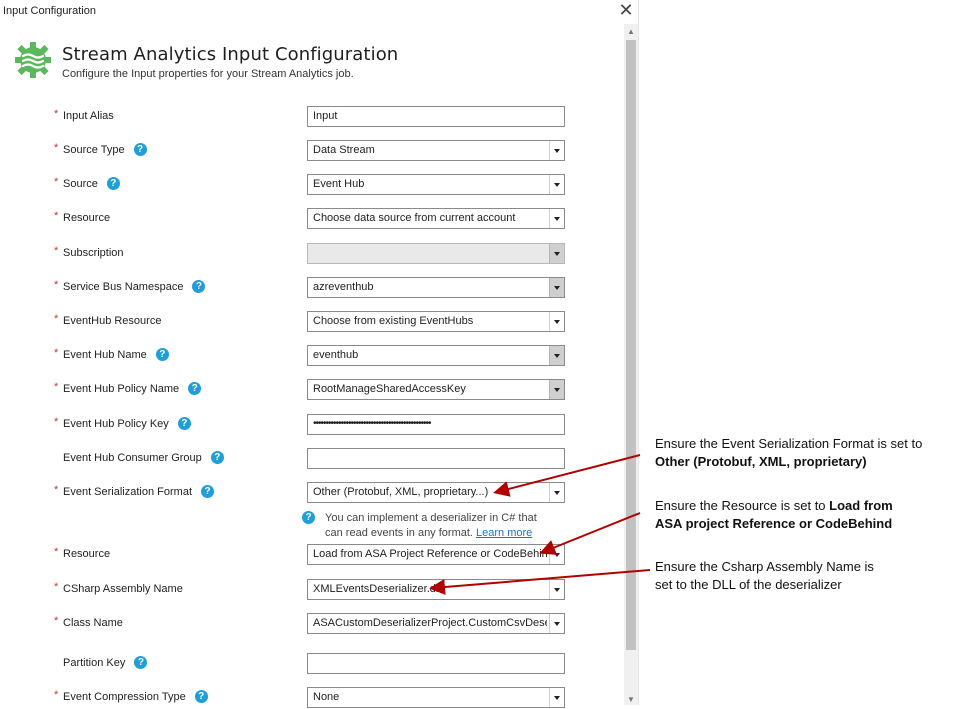  I want to click on vertical-scrollbar: ▲ ▼, so click(631, 364).